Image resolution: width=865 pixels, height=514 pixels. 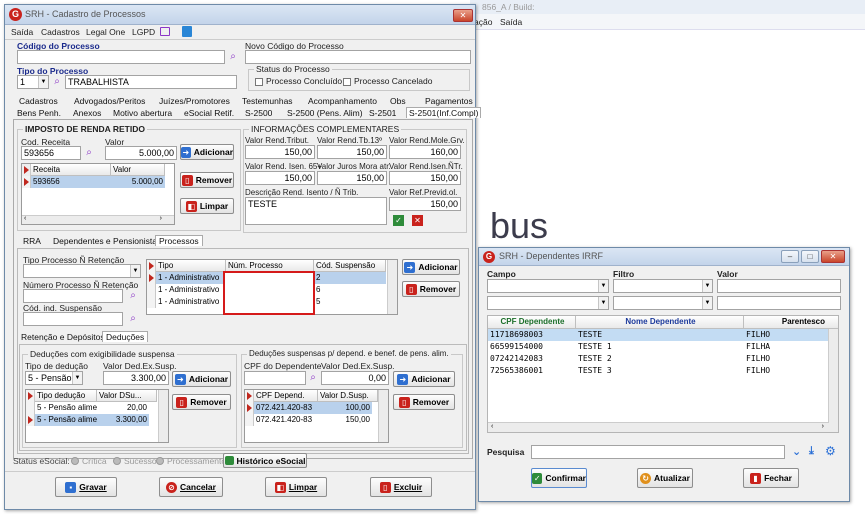 What do you see at coordinates (352, 178) in the screenshot?
I see `juros-mora-input: 150,00` at bounding box center [352, 178].